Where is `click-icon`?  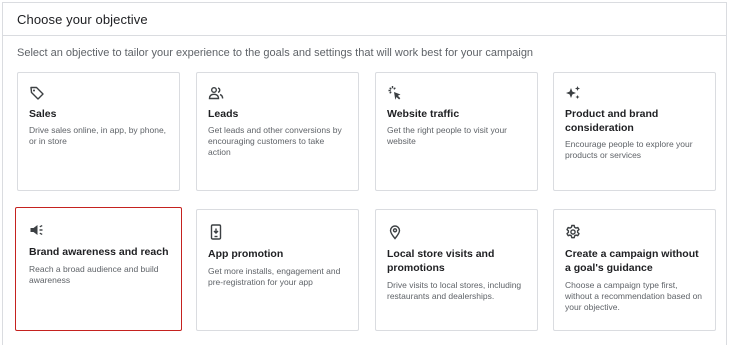
click-icon is located at coordinates (395, 93).